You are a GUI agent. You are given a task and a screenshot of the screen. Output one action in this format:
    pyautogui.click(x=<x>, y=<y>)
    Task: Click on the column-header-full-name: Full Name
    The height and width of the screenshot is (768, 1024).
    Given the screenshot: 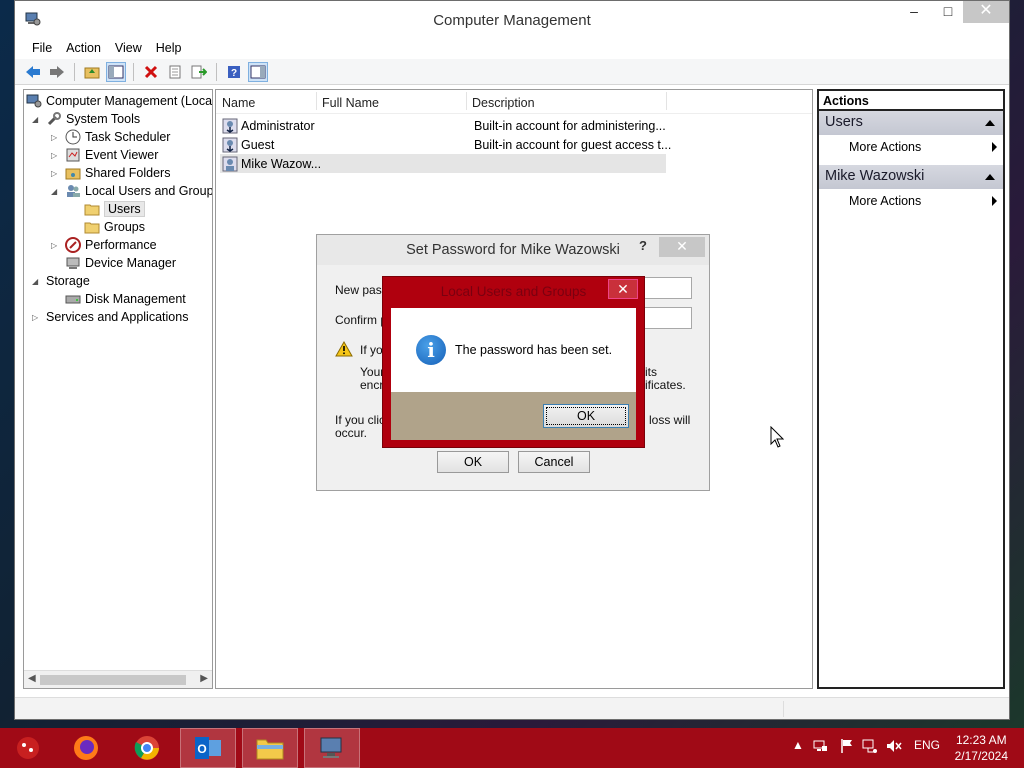 What is the action you would take?
    pyautogui.click(x=350, y=103)
    